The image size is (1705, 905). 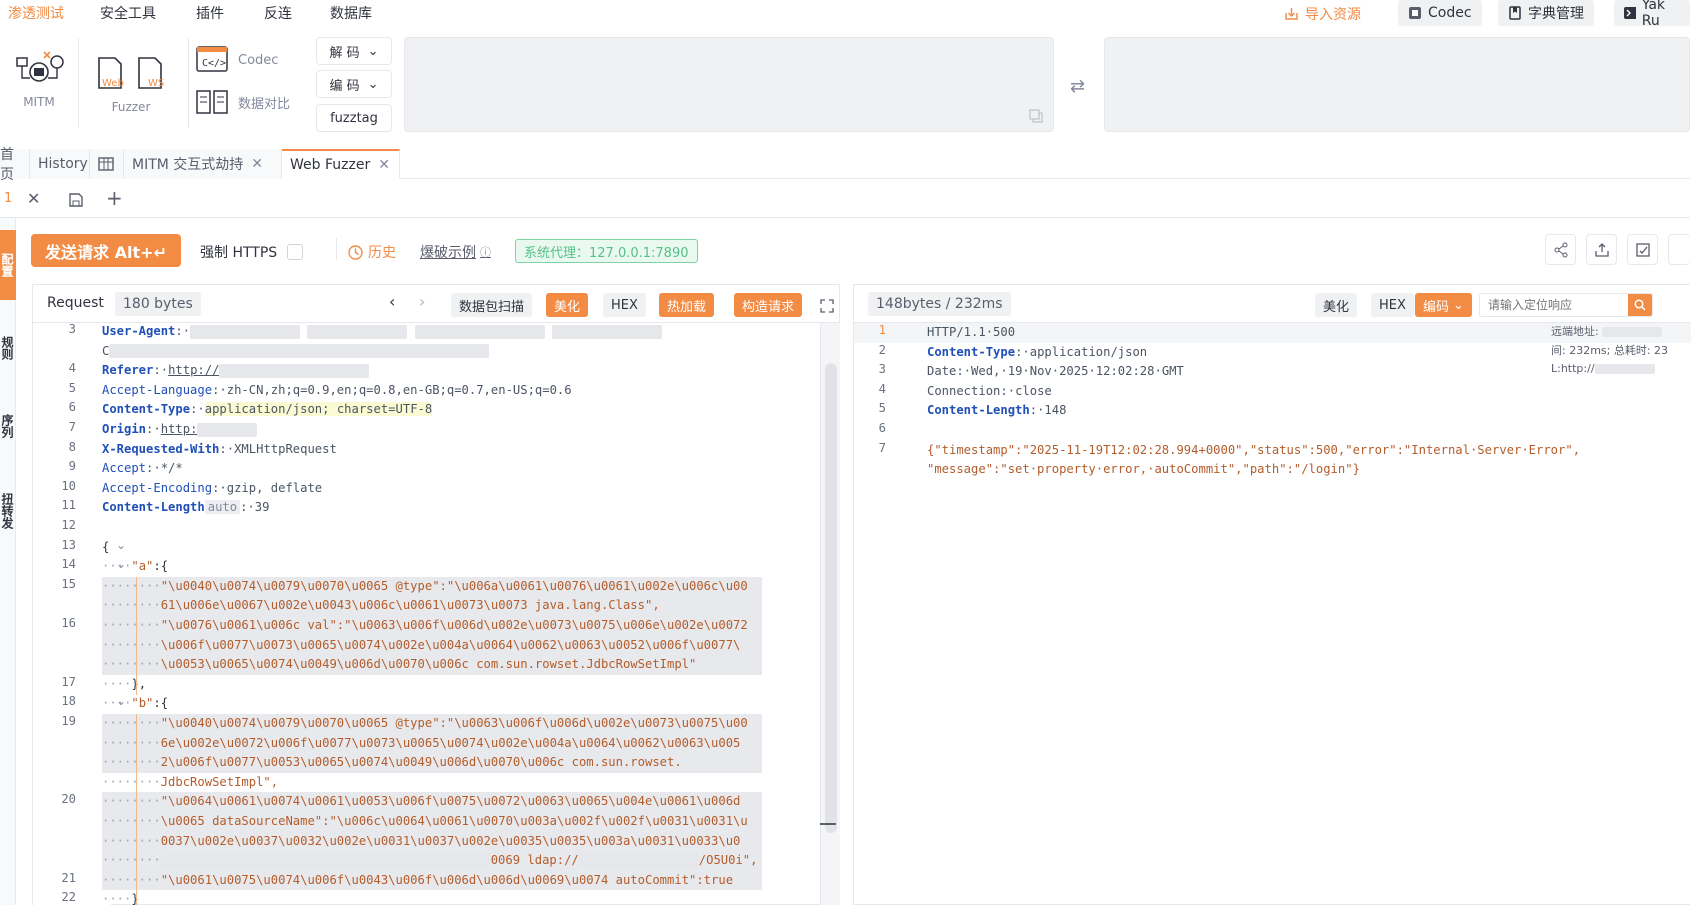 What do you see at coordinates (128, 13) in the screenshot?
I see `menu-security-tools: 安全工具` at bounding box center [128, 13].